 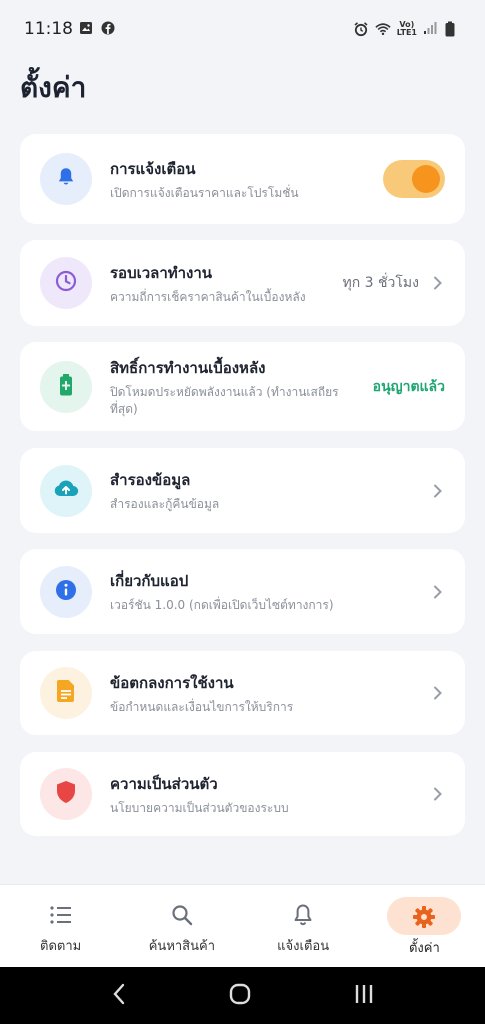 What do you see at coordinates (153, 168) in the screenshot?
I see `setting-title: การแจ้งเตือน` at bounding box center [153, 168].